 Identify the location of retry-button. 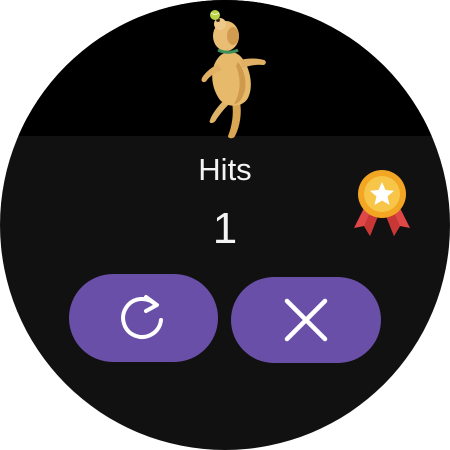
(143, 318).